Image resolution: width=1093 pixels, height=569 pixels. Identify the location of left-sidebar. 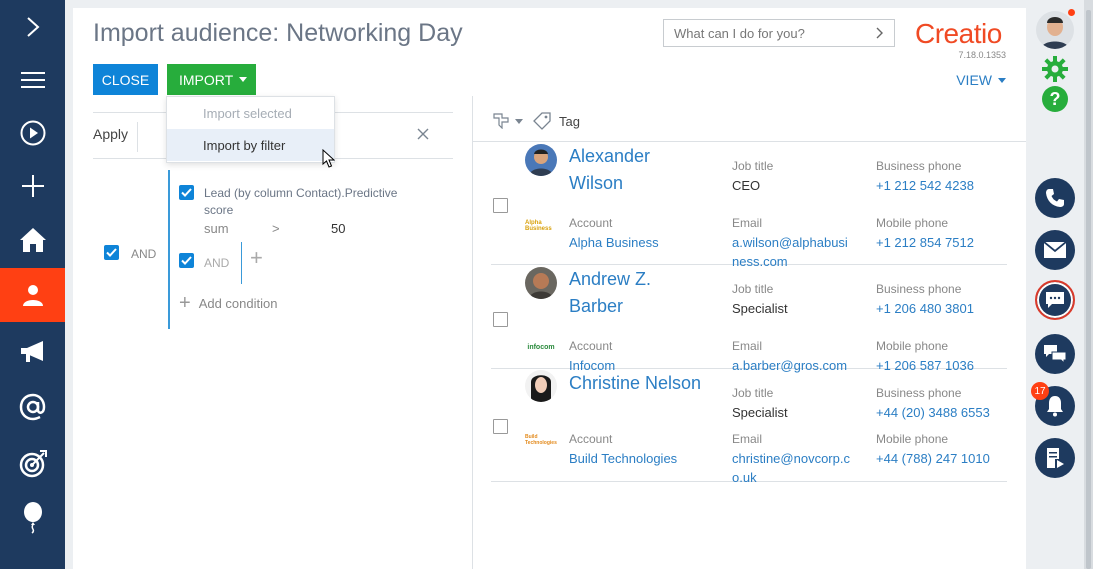
(32, 284).